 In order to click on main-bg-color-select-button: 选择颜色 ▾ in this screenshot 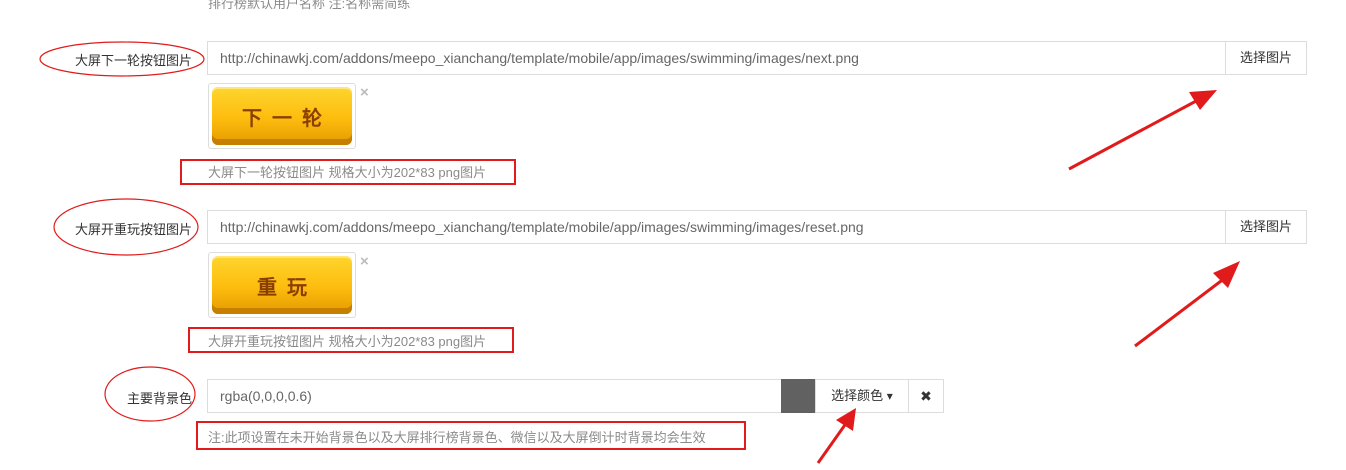, I will do `click(862, 396)`.